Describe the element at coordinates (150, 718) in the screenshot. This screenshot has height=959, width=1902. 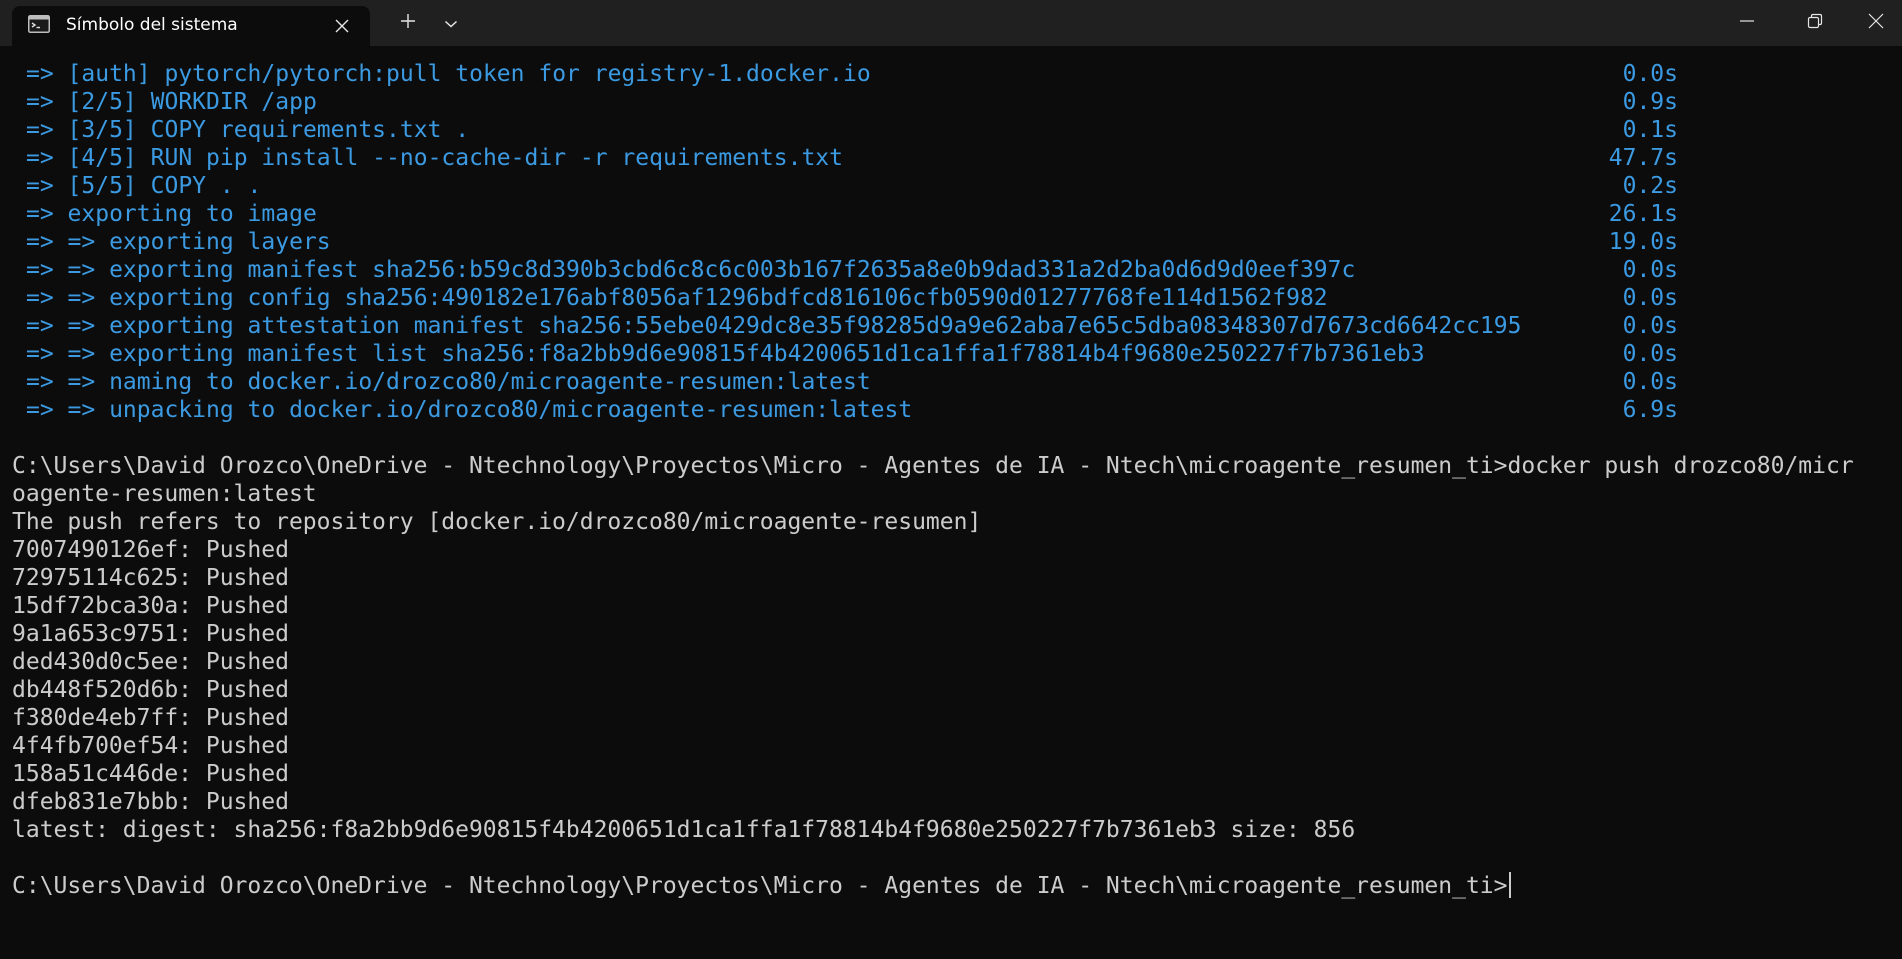
I see `layer-pushed-line: f380de4eb7ff: Pushed` at that location.